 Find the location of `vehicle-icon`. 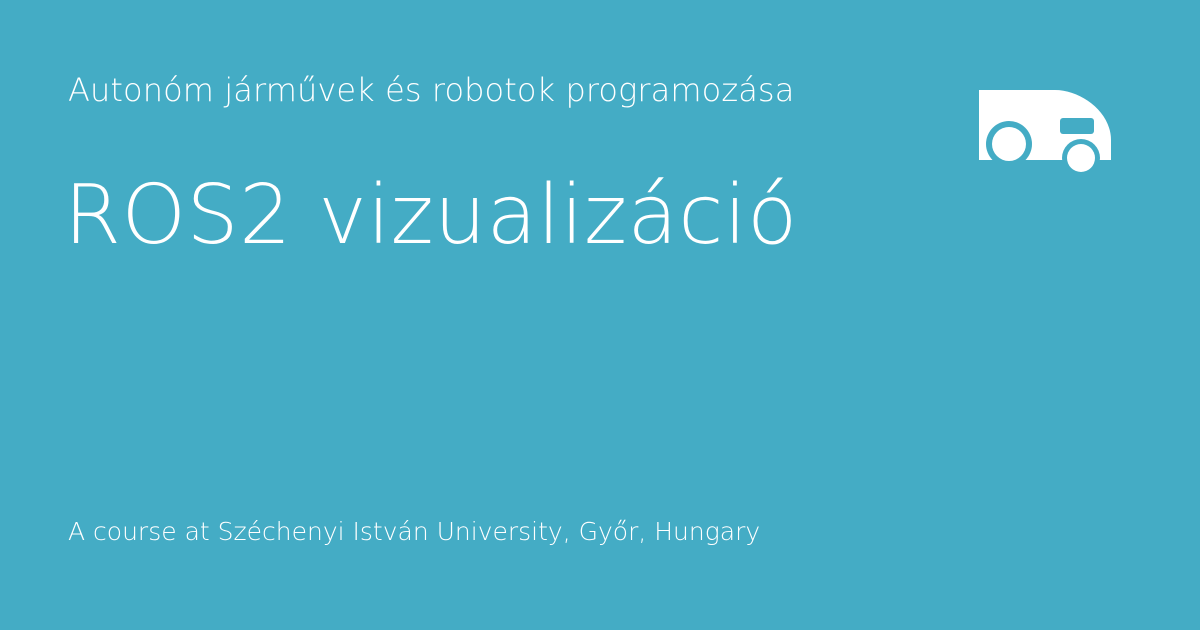

vehicle-icon is located at coordinates (1045, 133).